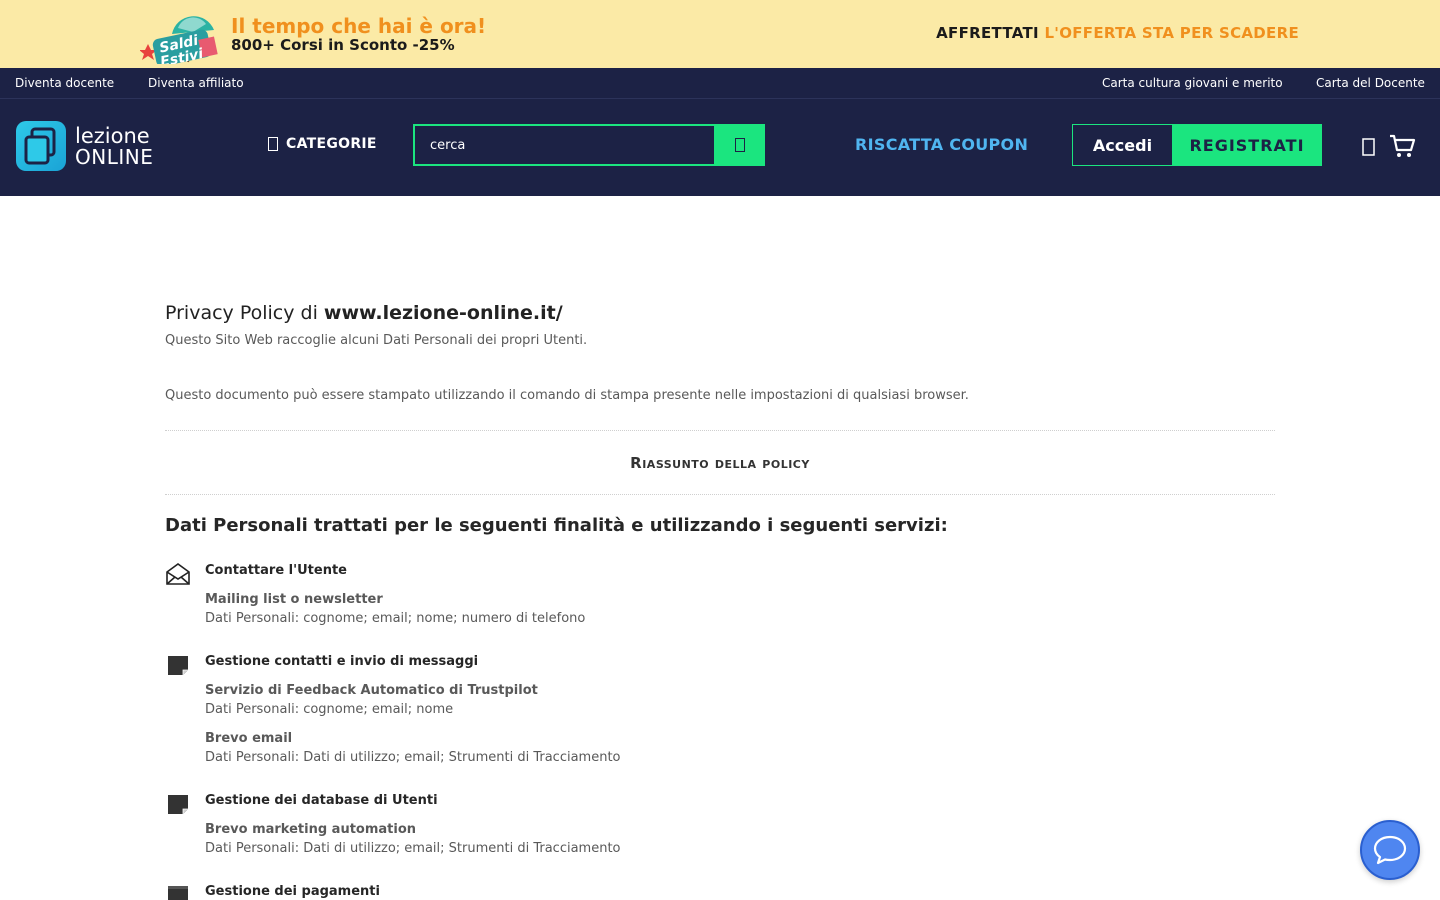 This screenshot has height=900, width=1440. I want to click on search-icon, so click(739, 145).